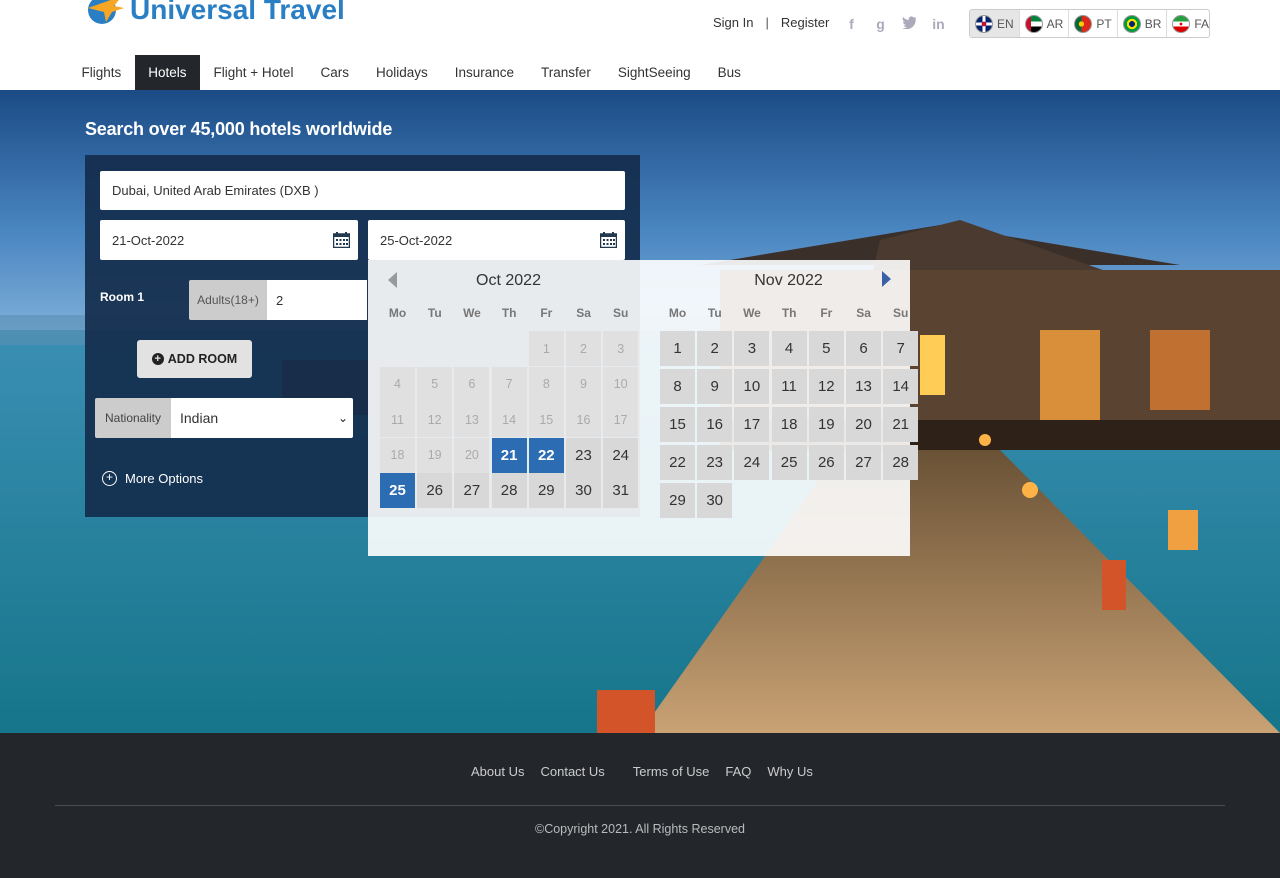  Describe the element at coordinates (228, 300) in the screenshot. I see `adults-label: Adults(18+)` at that location.